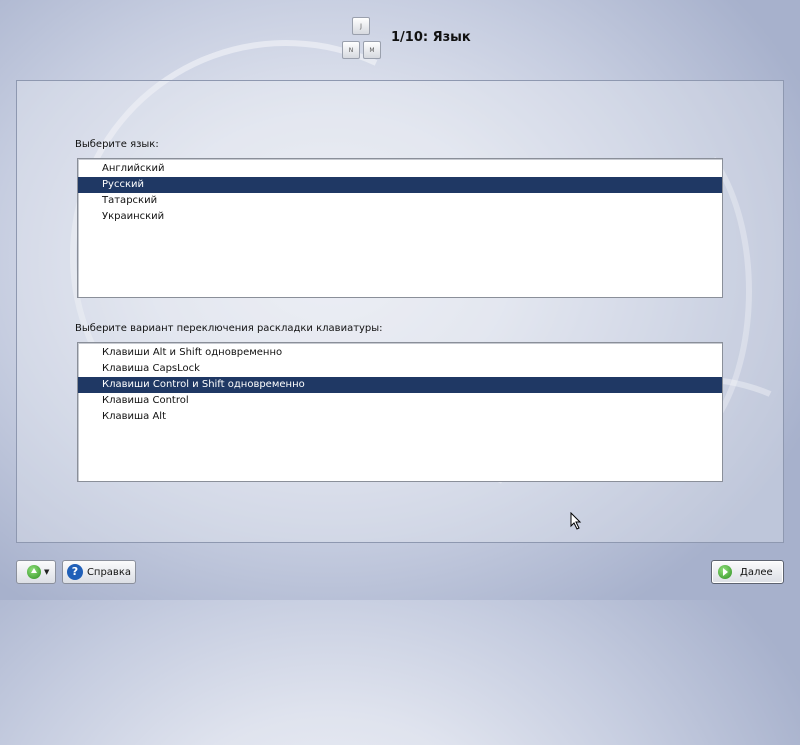  I want to click on chevron-down-icon: ▼, so click(47, 572).